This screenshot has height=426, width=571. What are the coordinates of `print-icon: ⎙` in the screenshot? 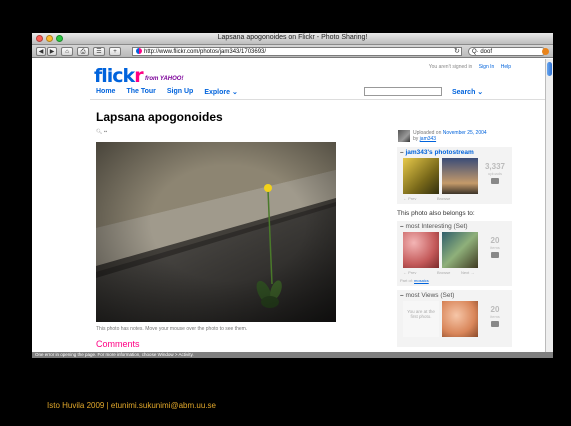 It's located at (83, 51).